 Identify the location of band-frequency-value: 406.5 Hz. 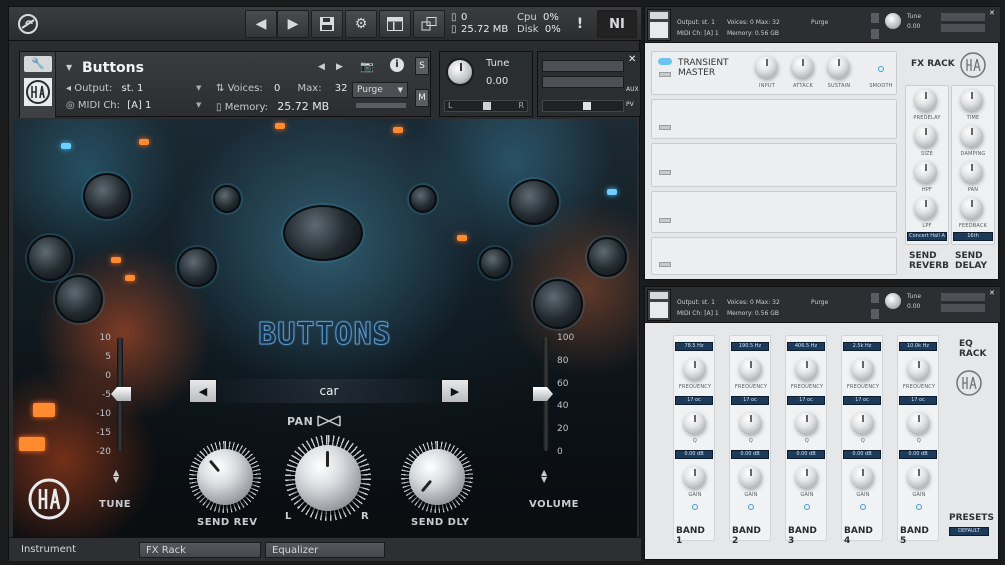
(806, 346).